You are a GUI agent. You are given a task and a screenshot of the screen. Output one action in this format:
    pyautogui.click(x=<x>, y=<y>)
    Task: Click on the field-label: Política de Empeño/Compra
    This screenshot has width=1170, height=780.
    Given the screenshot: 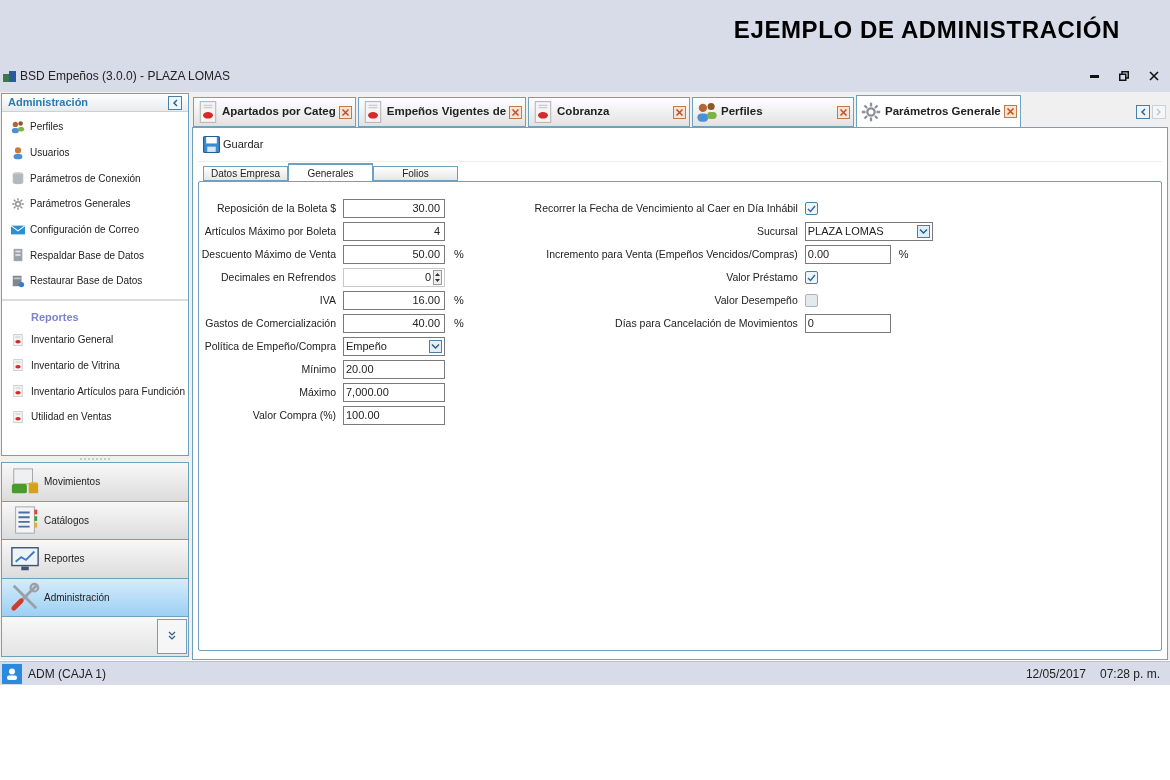 What is the action you would take?
    pyautogui.click(x=270, y=346)
    